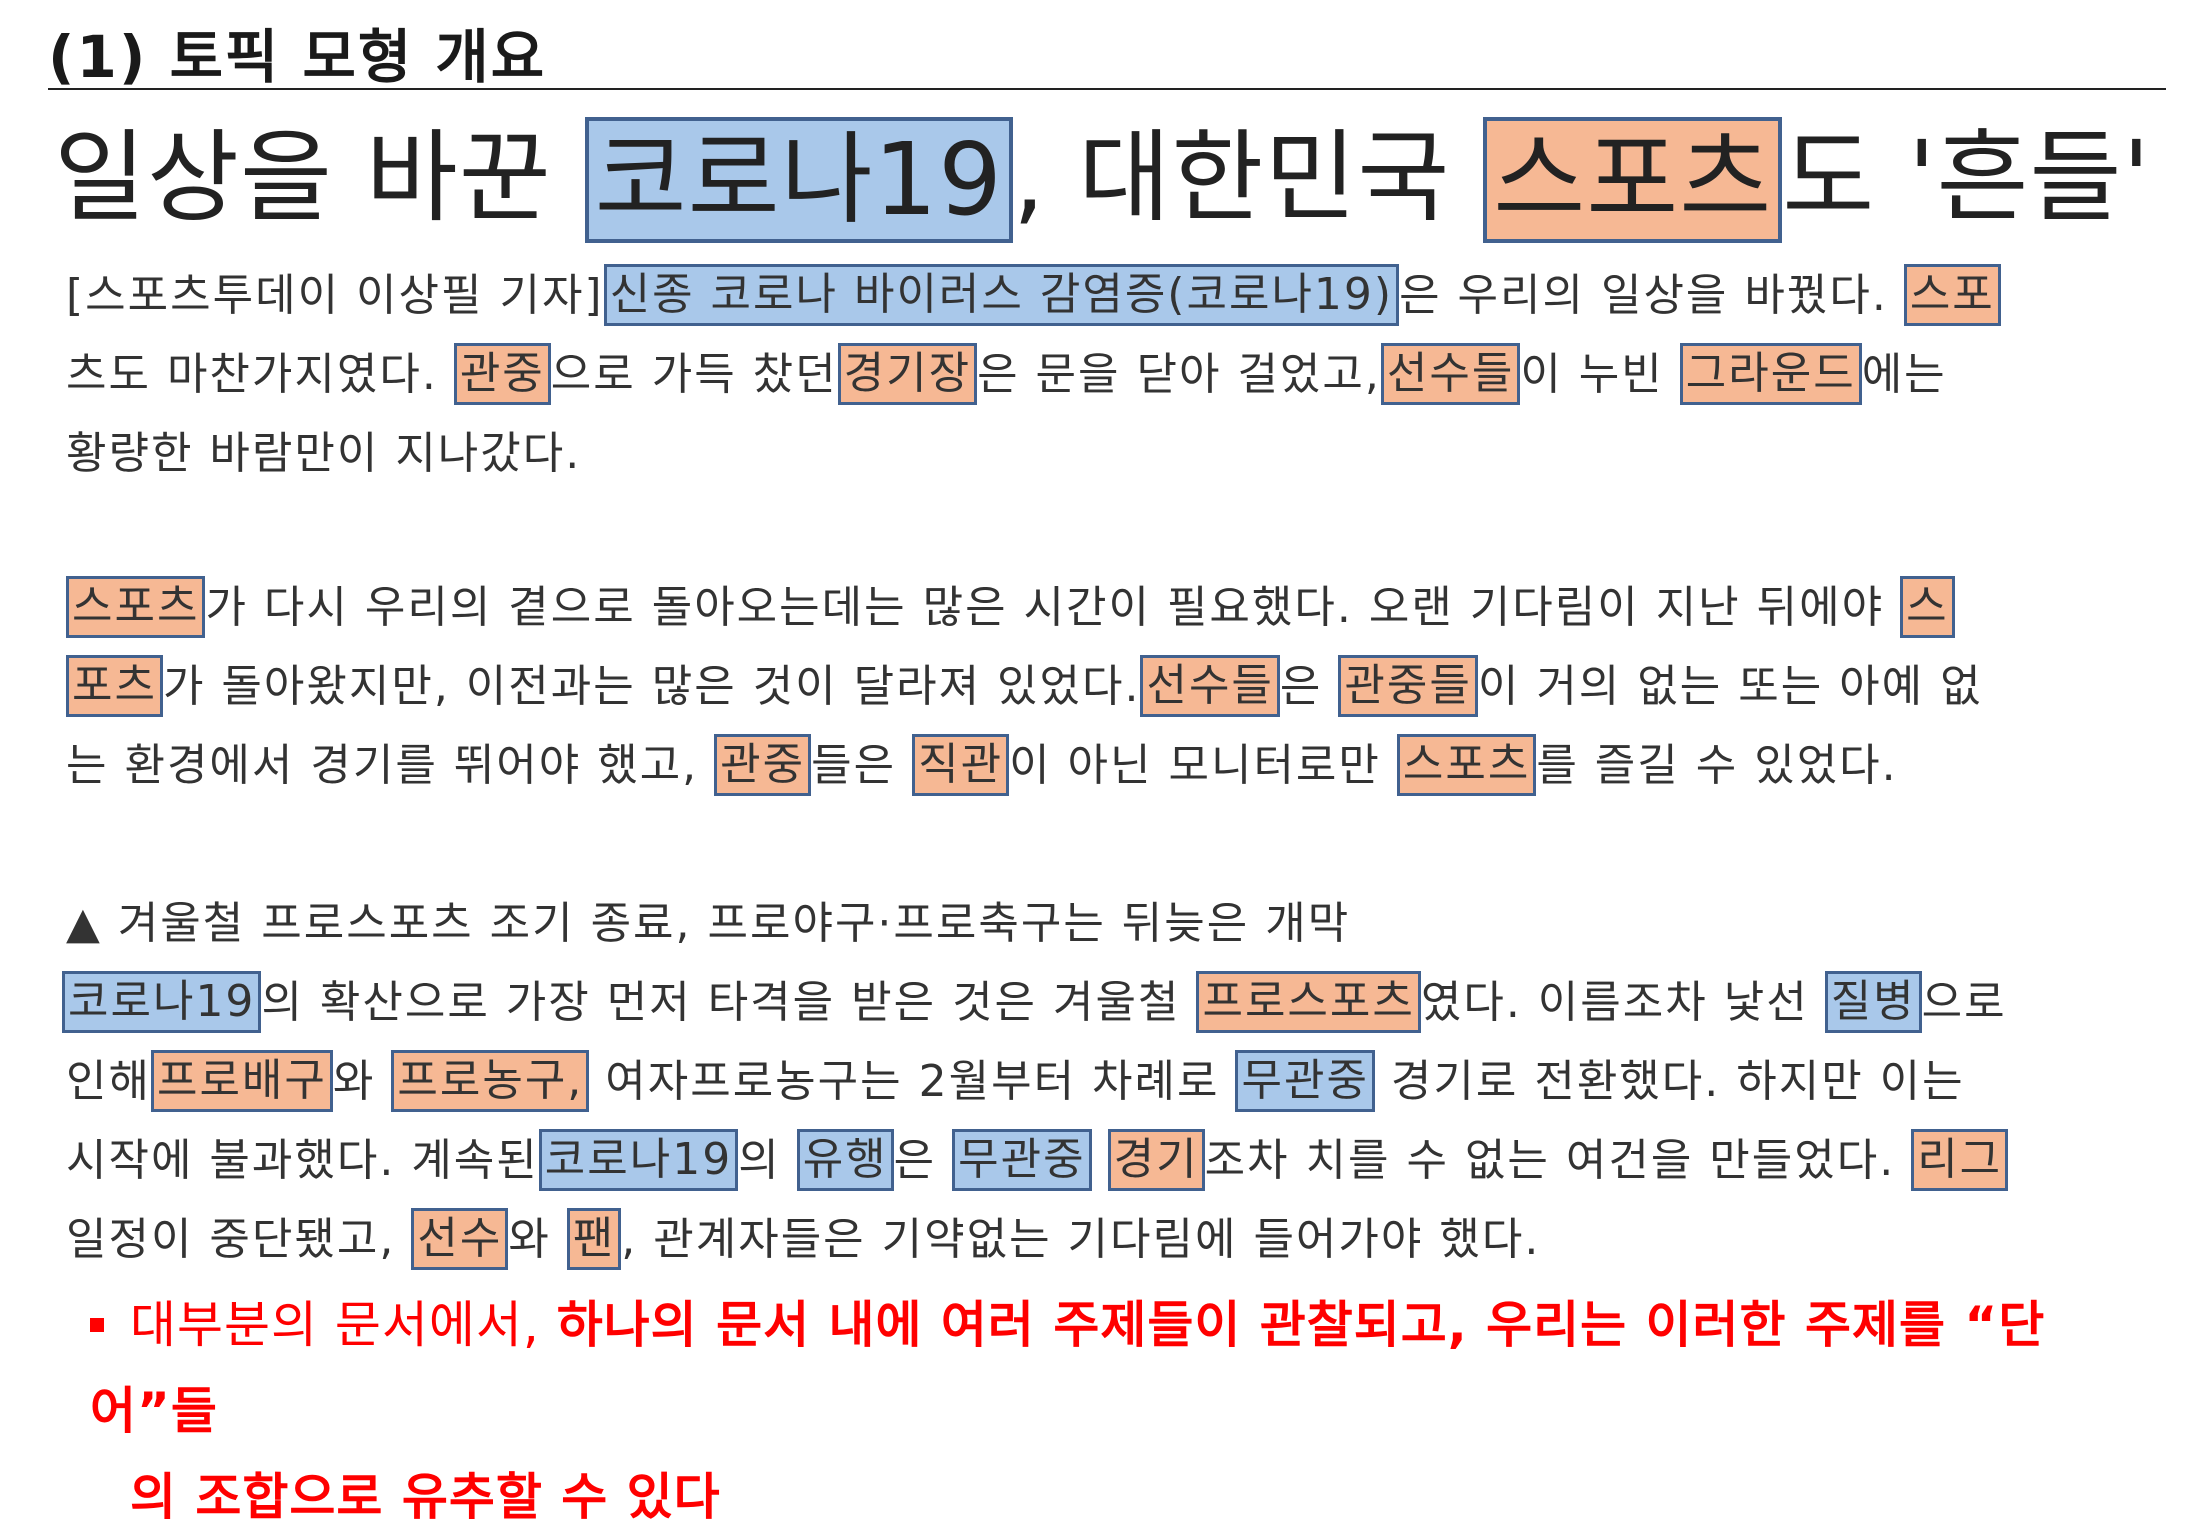 This screenshot has height=1540, width=2187. I want to click on topic-highlight-orange: 프로농구,, so click(490, 1081).